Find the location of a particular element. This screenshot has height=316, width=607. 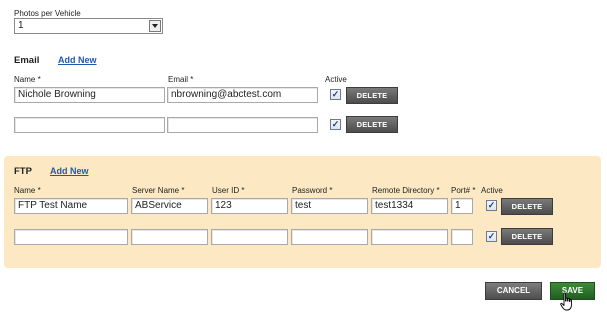

email-add-new-link: Add New is located at coordinates (77, 60).